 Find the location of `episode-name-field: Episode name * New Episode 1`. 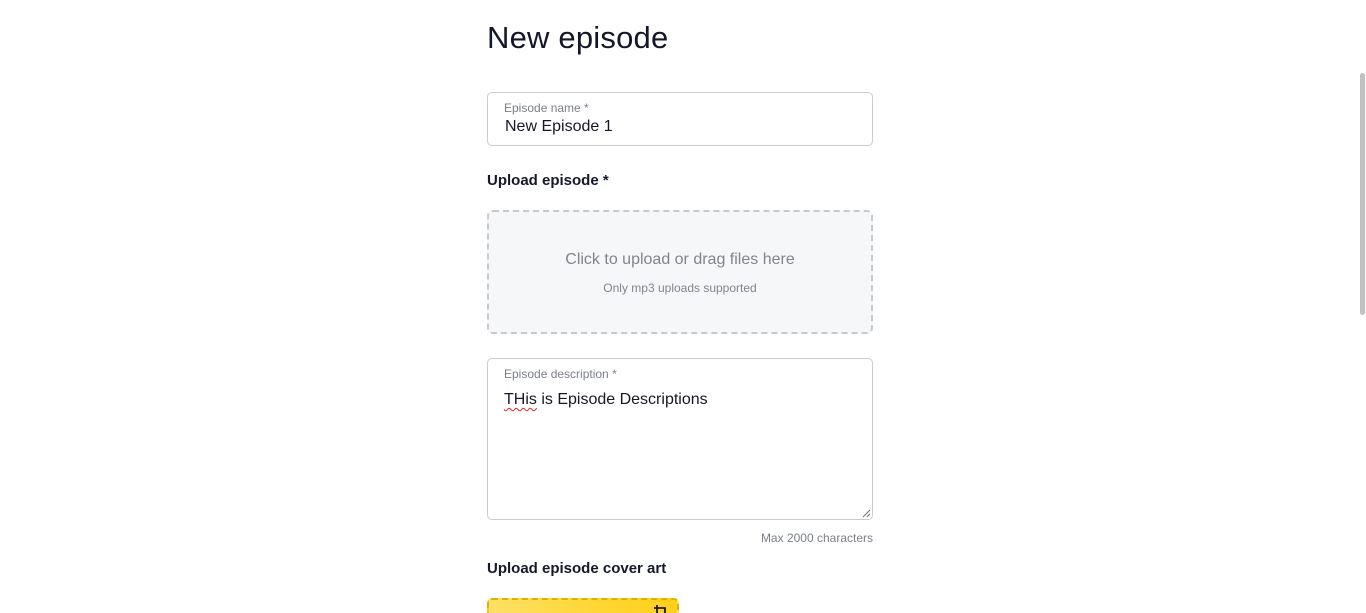

episode-name-field: Episode name * New Episode 1 is located at coordinates (680, 119).